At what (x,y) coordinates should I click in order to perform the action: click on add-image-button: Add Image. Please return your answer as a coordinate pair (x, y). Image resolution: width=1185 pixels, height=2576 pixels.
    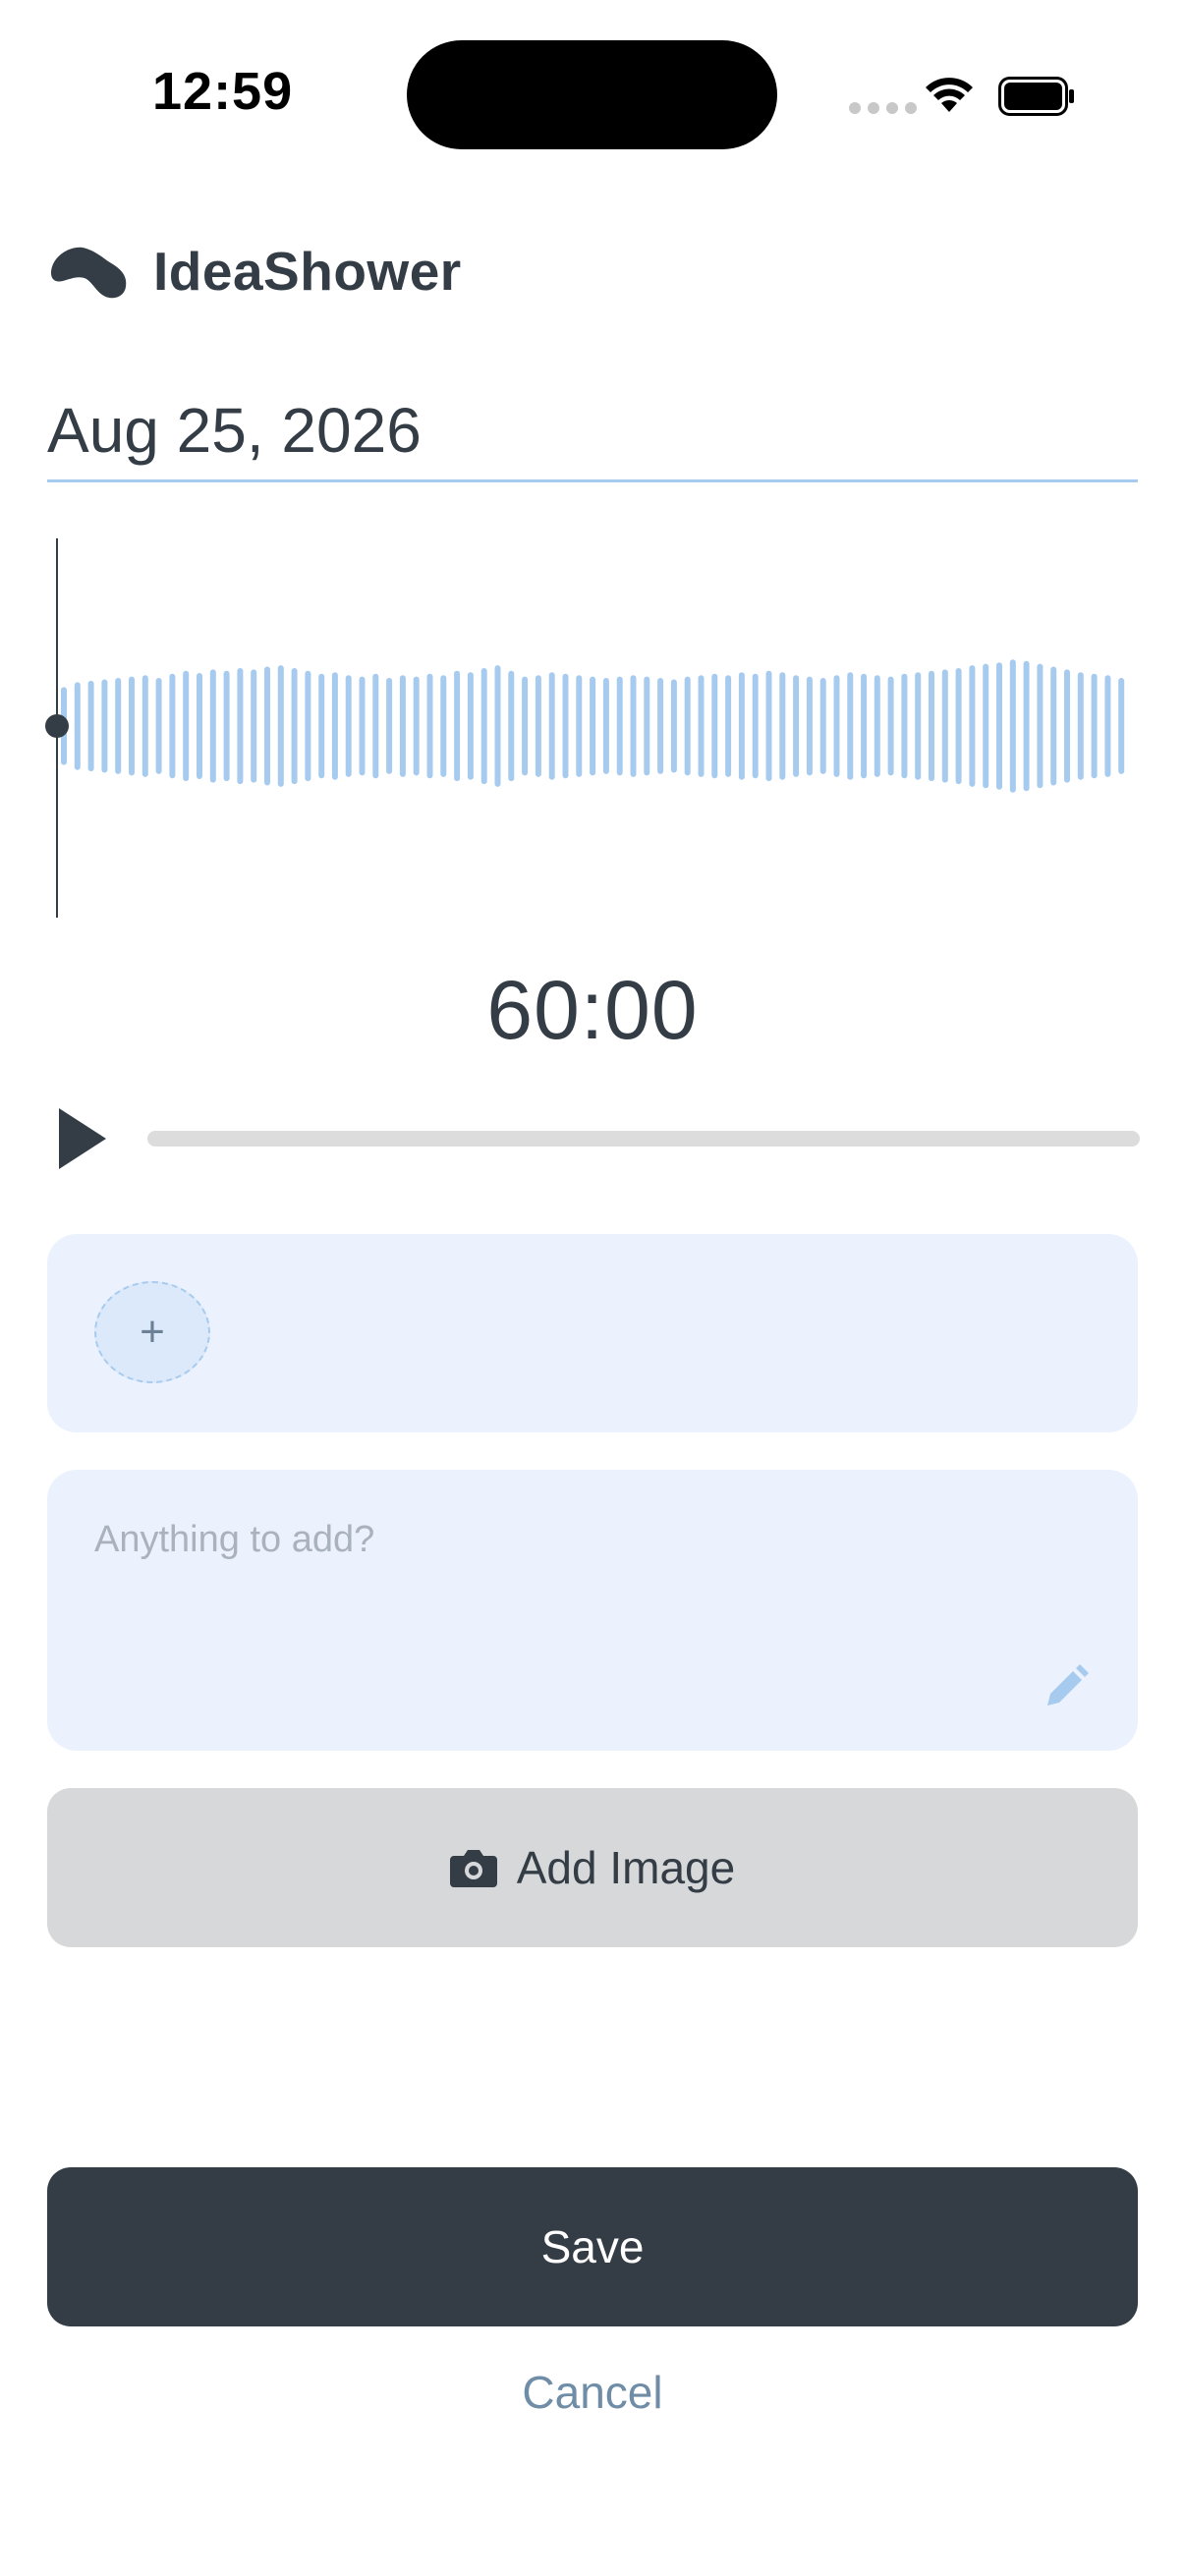
    Looking at the image, I should click on (592, 1867).